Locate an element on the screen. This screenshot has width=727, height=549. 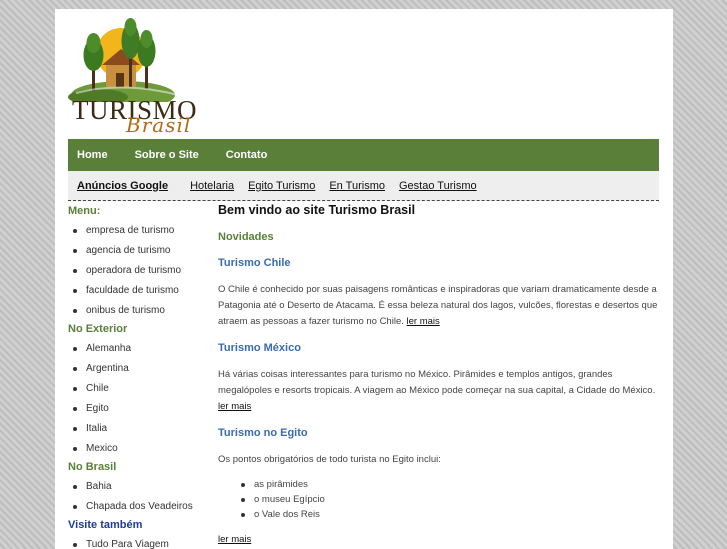
sidebar-item: Tudo Para Viagem is located at coordinates (138, 542).